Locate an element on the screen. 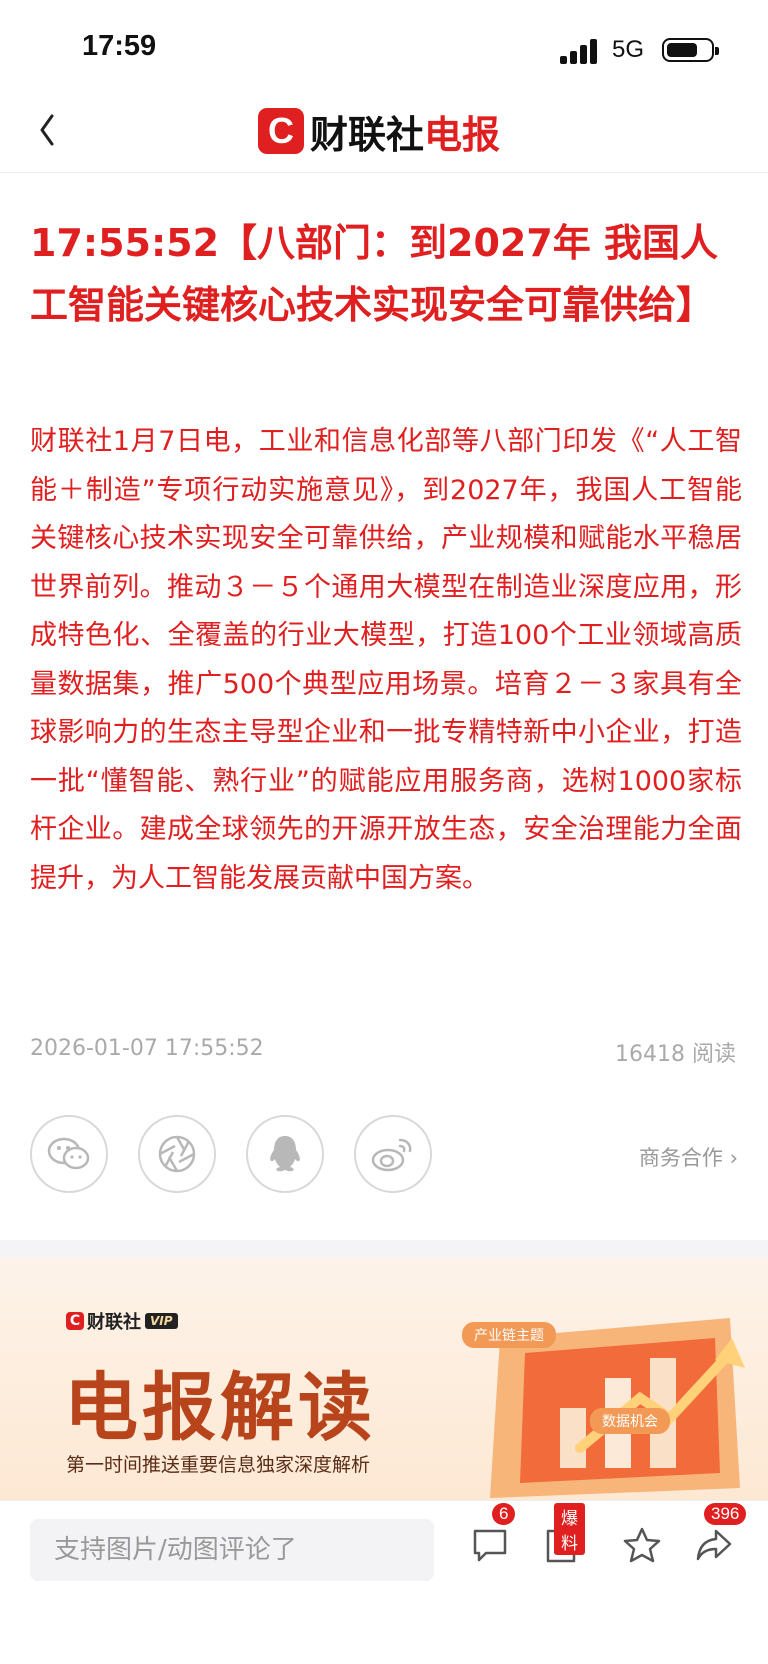 The width and height of the screenshot is (768, 1664). read-count: 16418 阅读 is located at coordinates (675, 1054).